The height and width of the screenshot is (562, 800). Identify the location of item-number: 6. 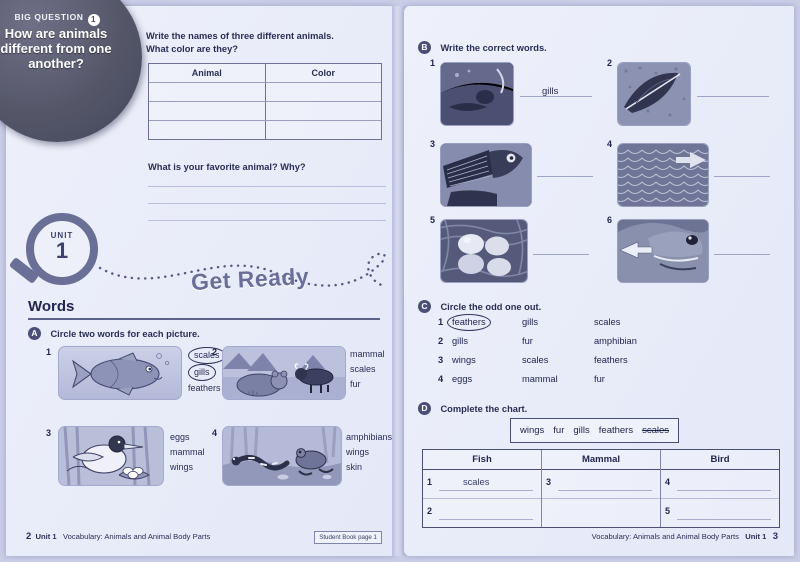
(610, 220).